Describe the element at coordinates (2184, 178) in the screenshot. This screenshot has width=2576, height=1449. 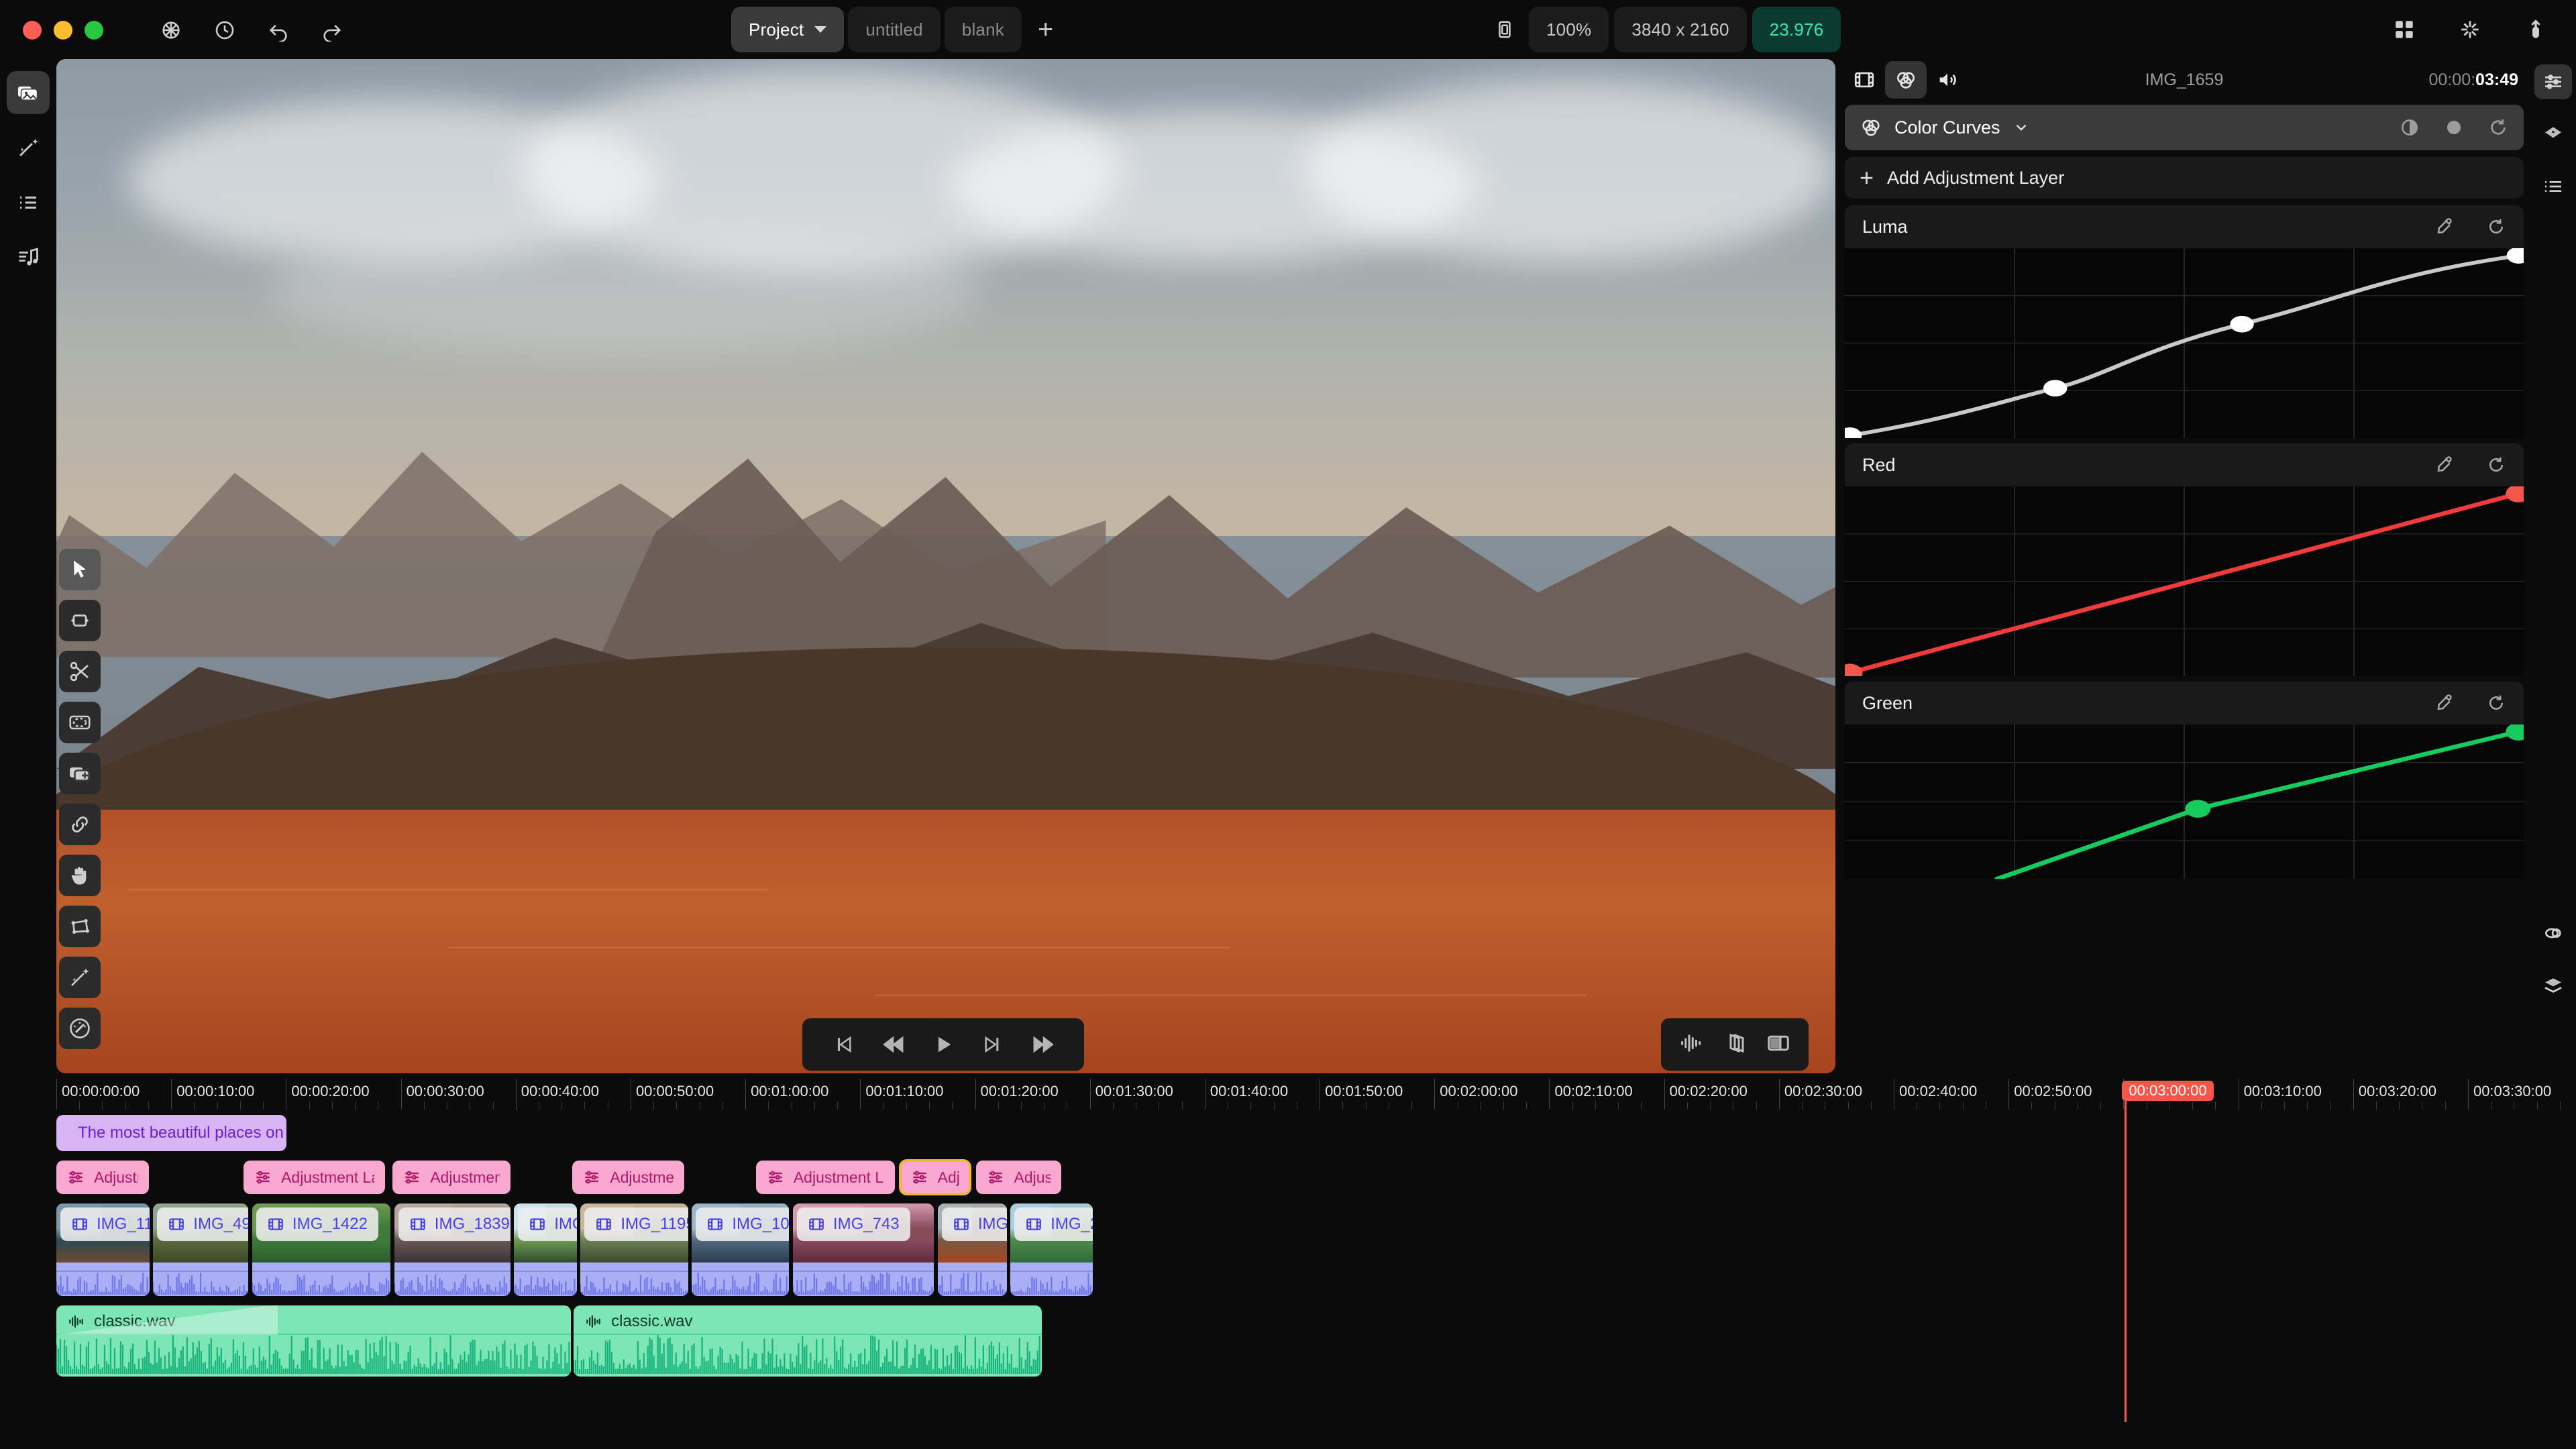
I see `add-adjustment-layer-button: + Add Adjustment Layer` at that location.